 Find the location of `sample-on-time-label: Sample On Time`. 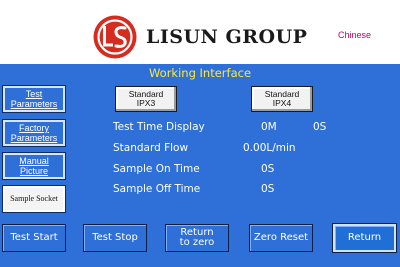

sample-on-time-label: Sample On Time is located at coordinates (156, 169).